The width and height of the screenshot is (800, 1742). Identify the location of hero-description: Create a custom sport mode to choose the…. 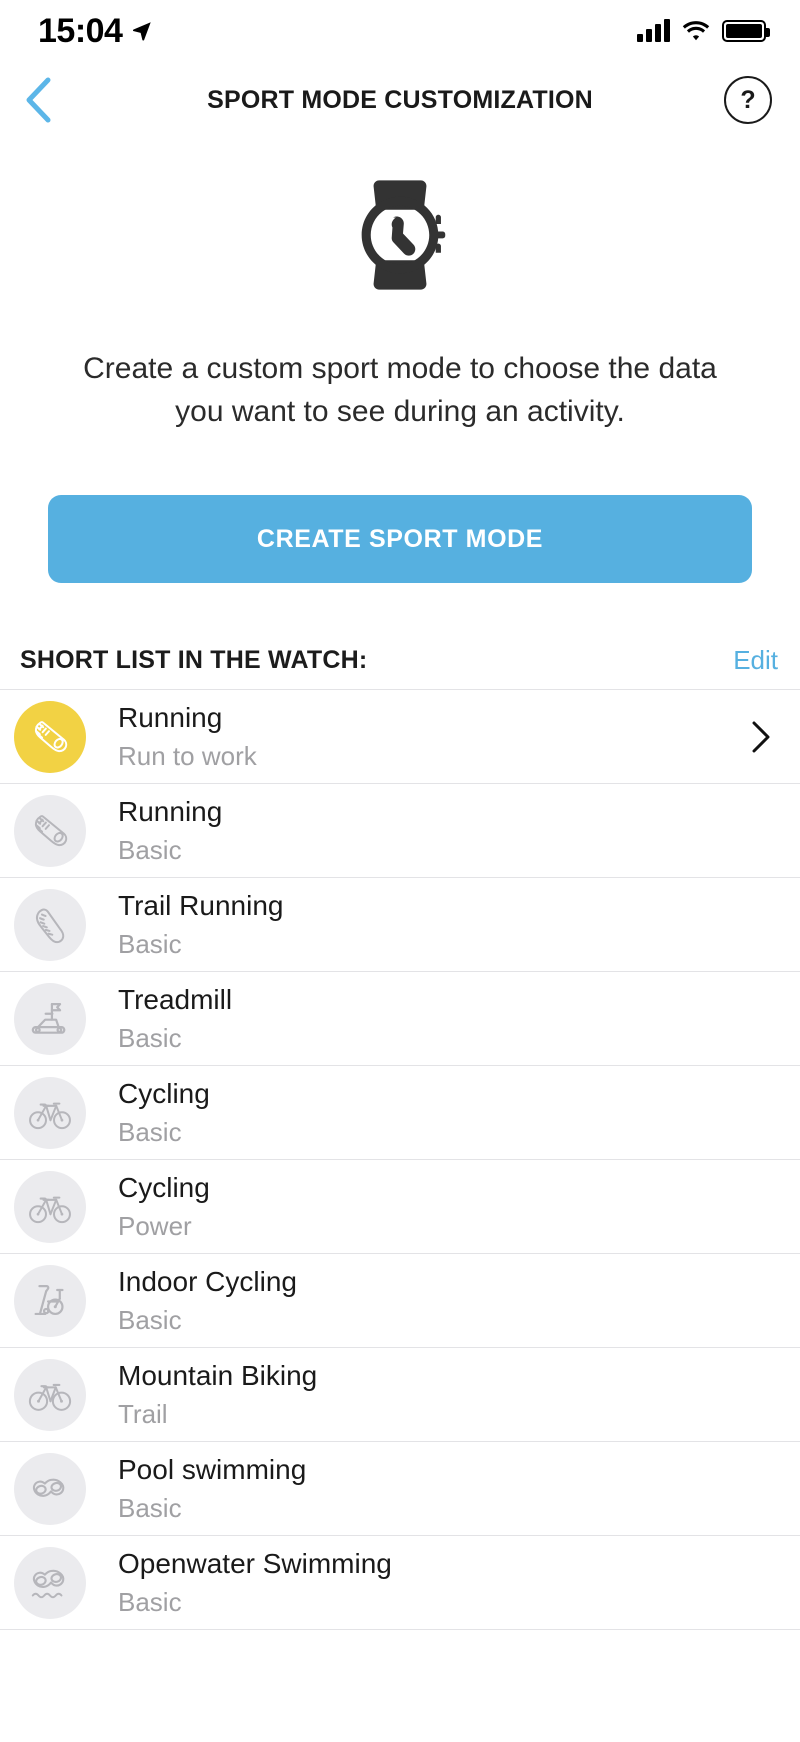
(400, 390).